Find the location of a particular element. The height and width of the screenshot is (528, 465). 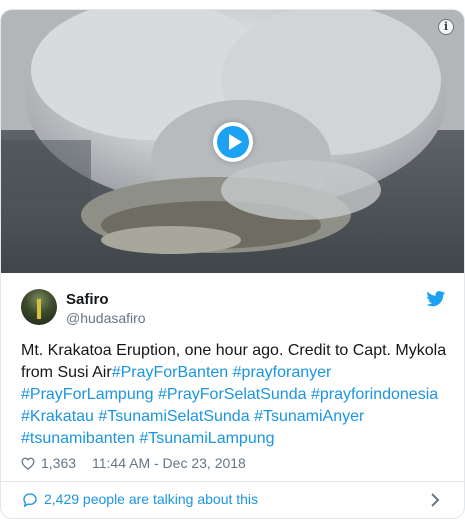

like-count: 1,363 is located at coordinates (59, 463).